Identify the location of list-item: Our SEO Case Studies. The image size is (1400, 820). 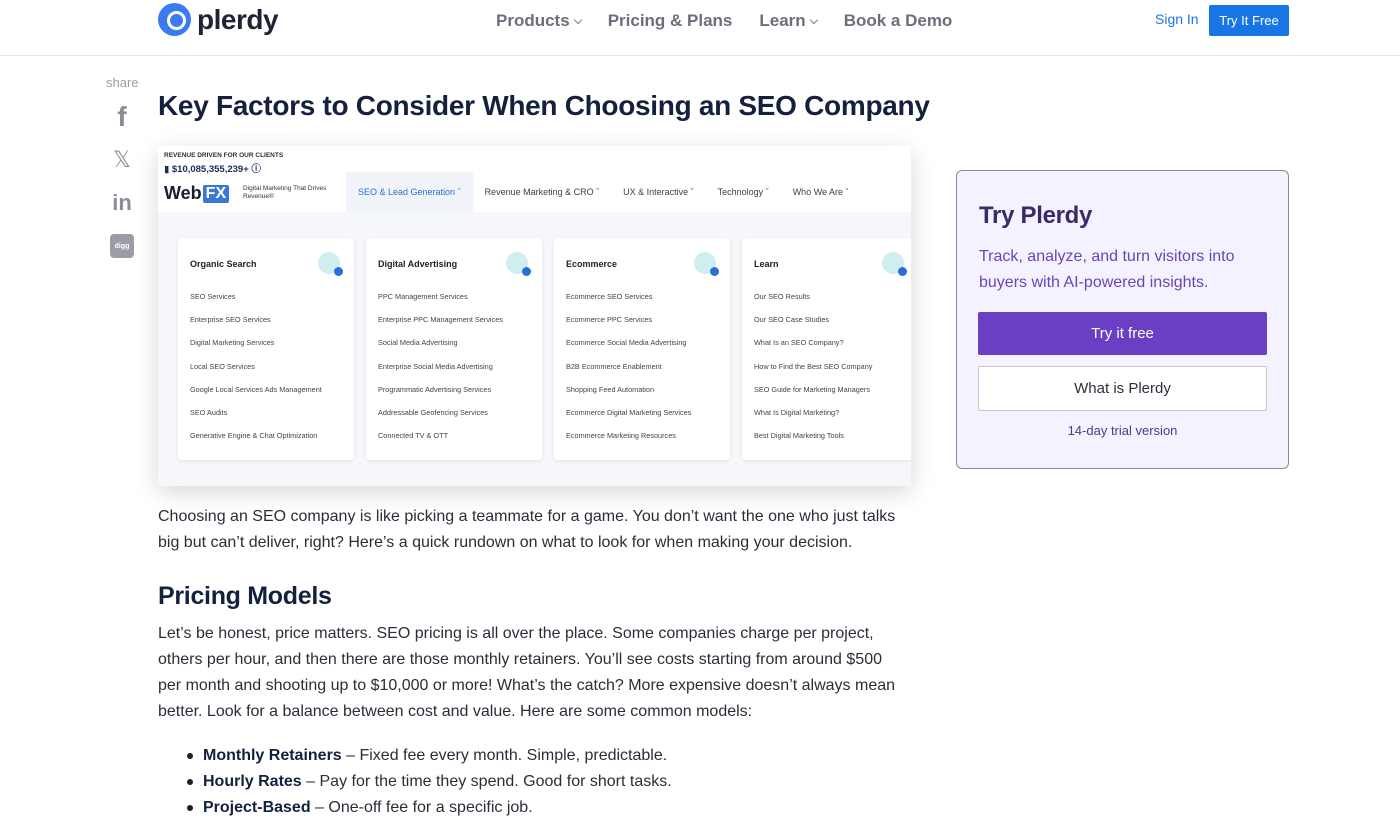
(792, 320).